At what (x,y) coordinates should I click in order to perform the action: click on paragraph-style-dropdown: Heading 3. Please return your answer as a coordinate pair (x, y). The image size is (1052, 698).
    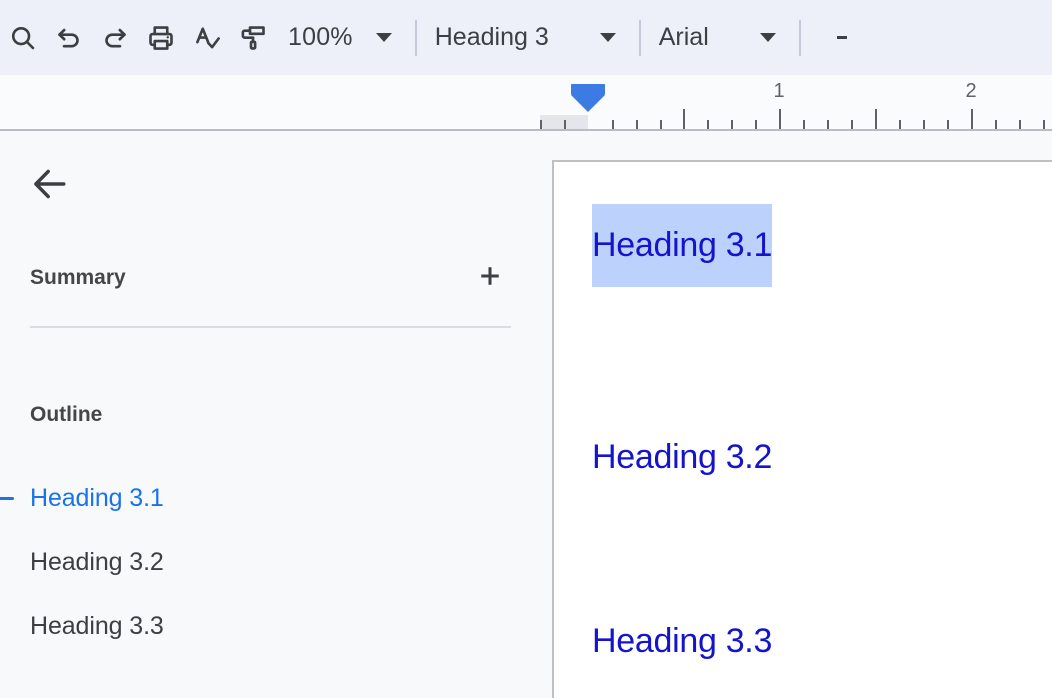
    Looking at the image, I should click on (528, 37).